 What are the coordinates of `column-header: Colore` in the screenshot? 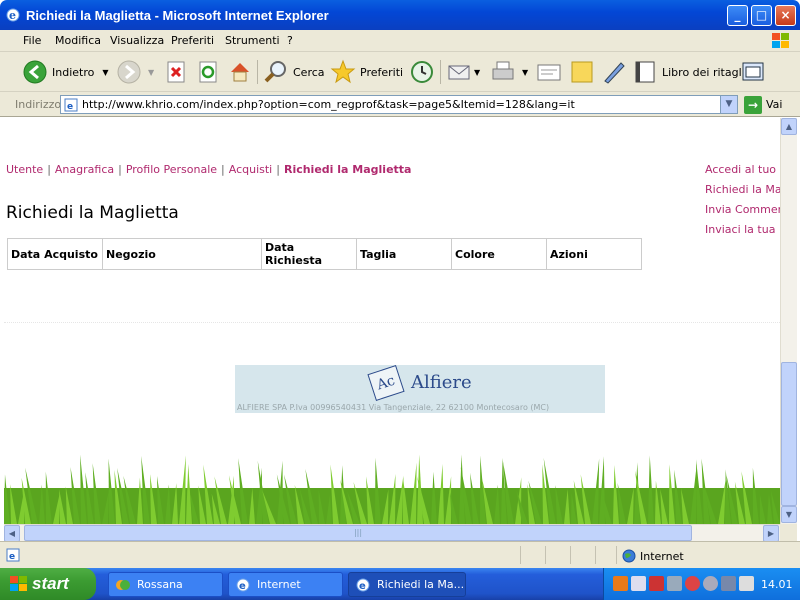 It's located at (499, 254).